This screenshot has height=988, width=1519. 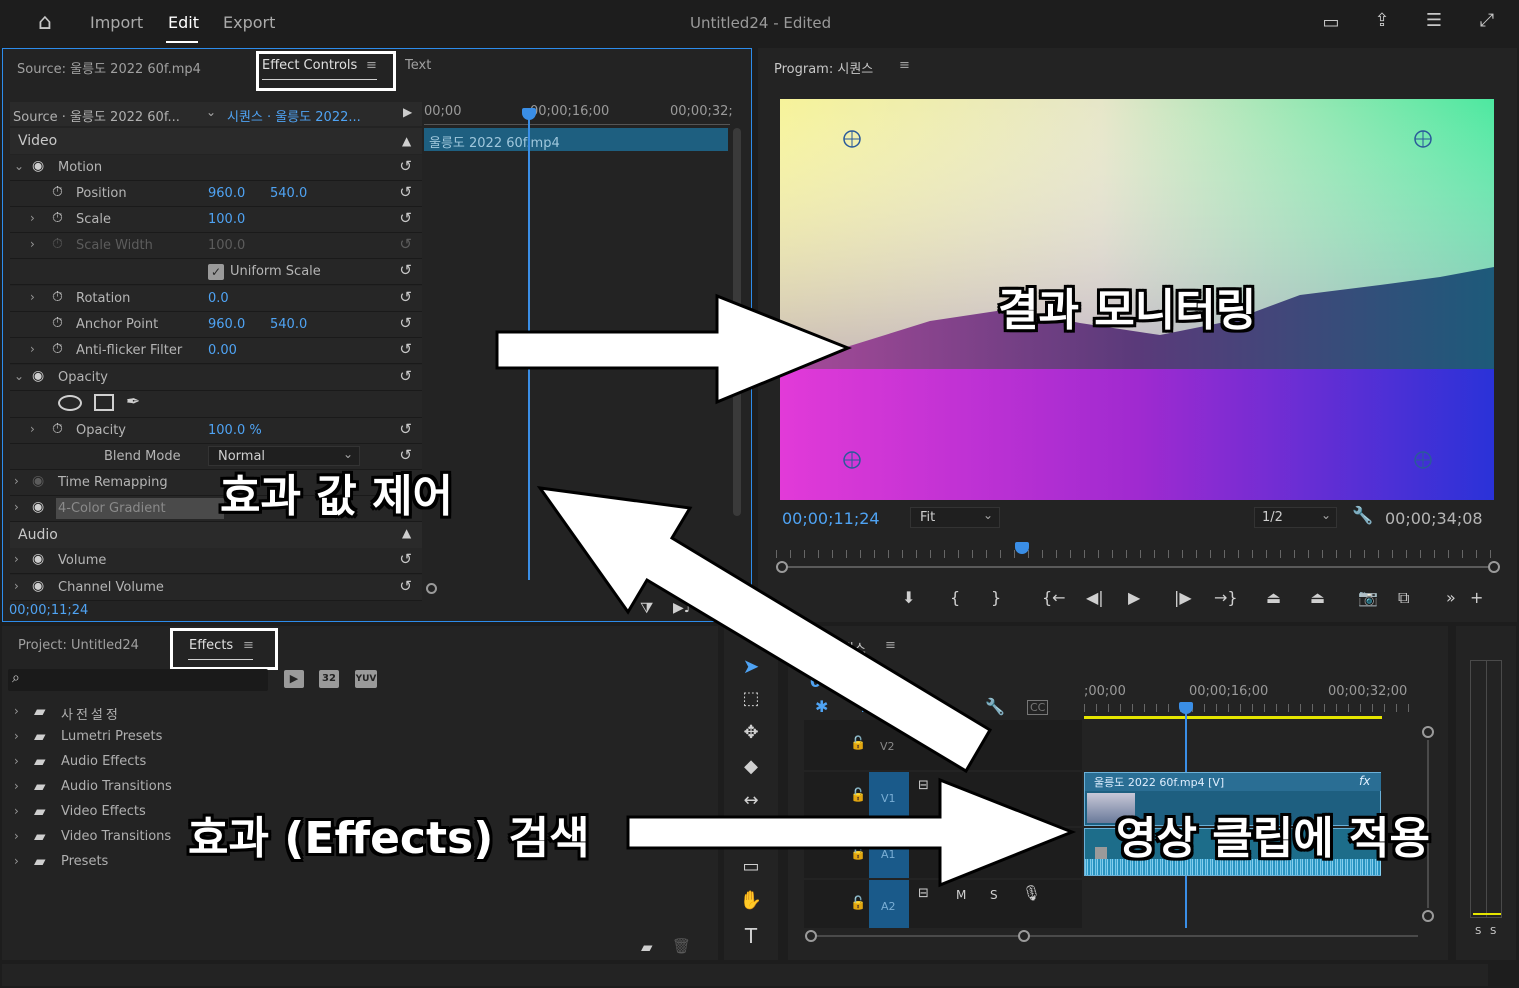 I want to click on annotation-apply: 영상 클립에 적용, so click(x=1273, y=838).